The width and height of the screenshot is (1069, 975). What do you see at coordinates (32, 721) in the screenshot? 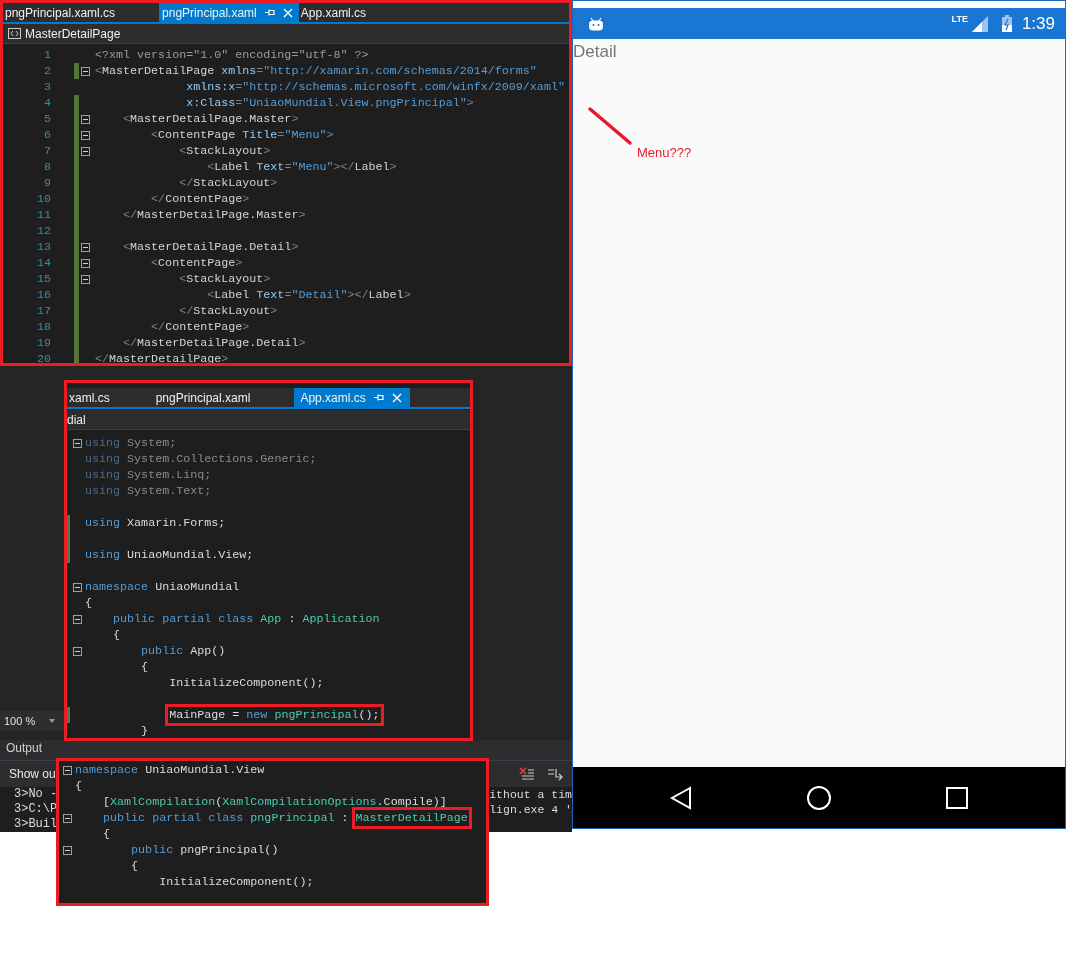
I see `zoom-dropdown: 100 %` at bounding box center [32, 721].